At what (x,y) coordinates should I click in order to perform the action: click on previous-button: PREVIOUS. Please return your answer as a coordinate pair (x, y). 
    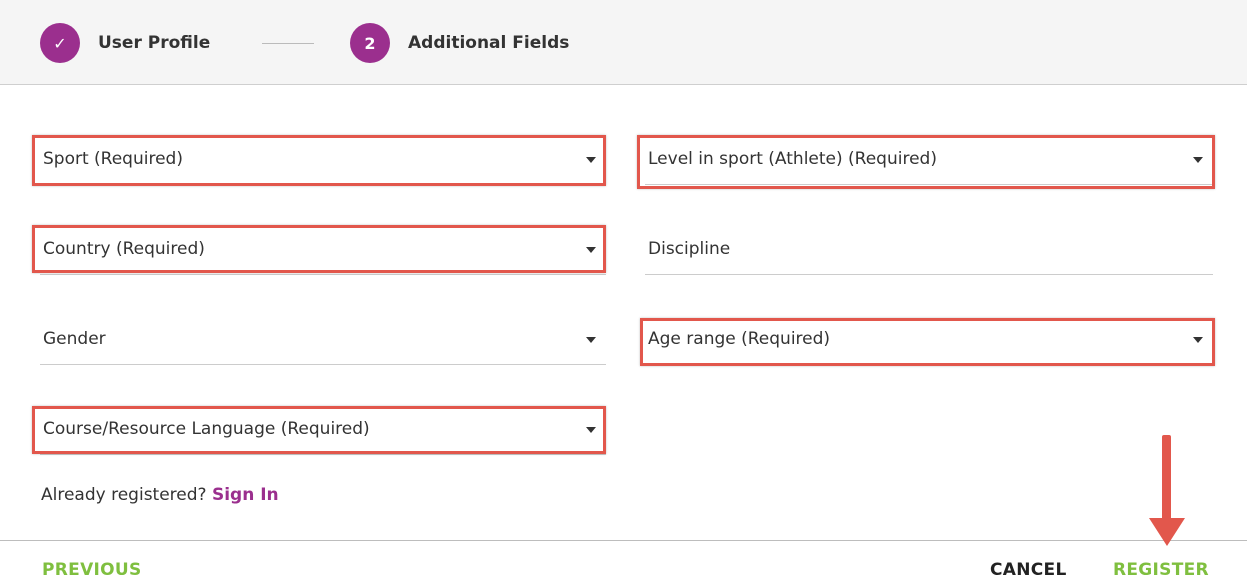
    Looking at the image, I should click on (92, 570).